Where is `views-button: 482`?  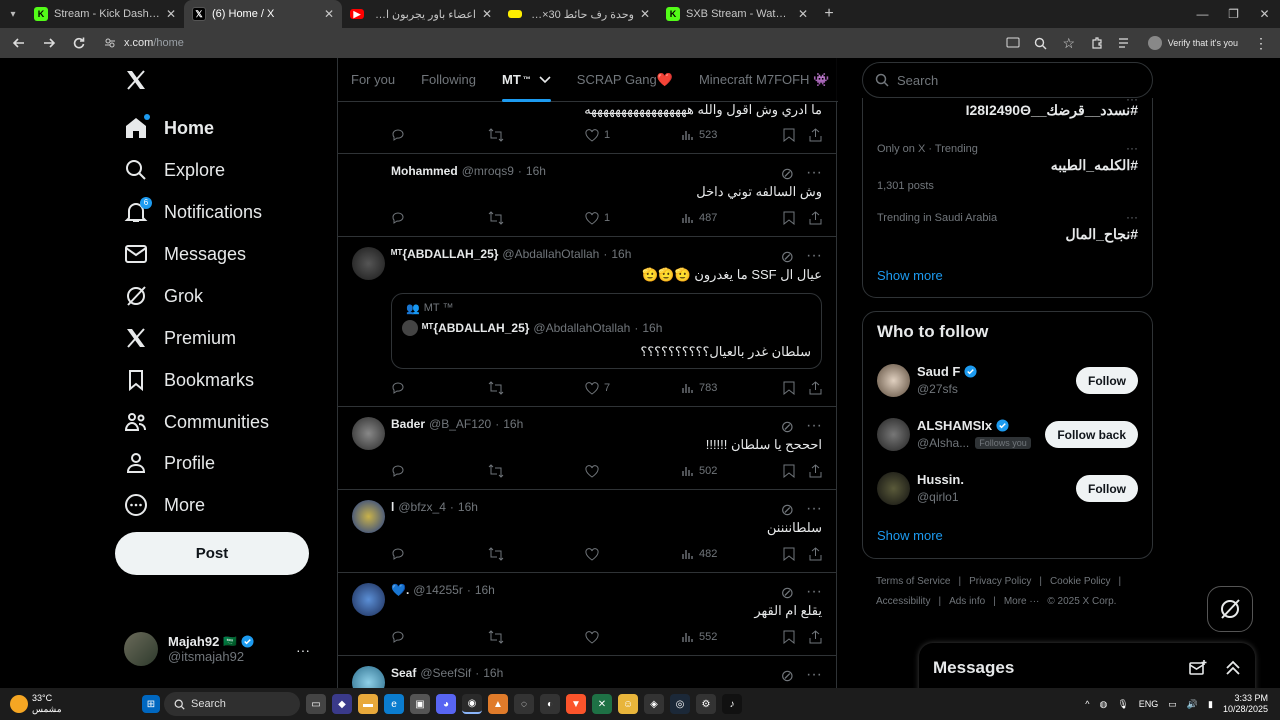 views-button: 482 is located at coordinates (730, 554).